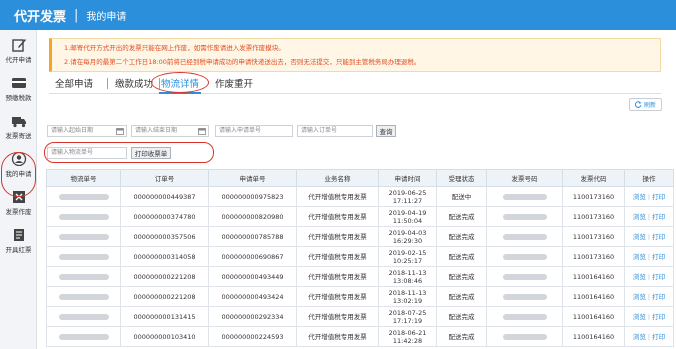  What do you see at coordinates (252, 316) in the screenshot?
I see `apply-no-cell: 000000000292334` at bounding box center [252, 316].